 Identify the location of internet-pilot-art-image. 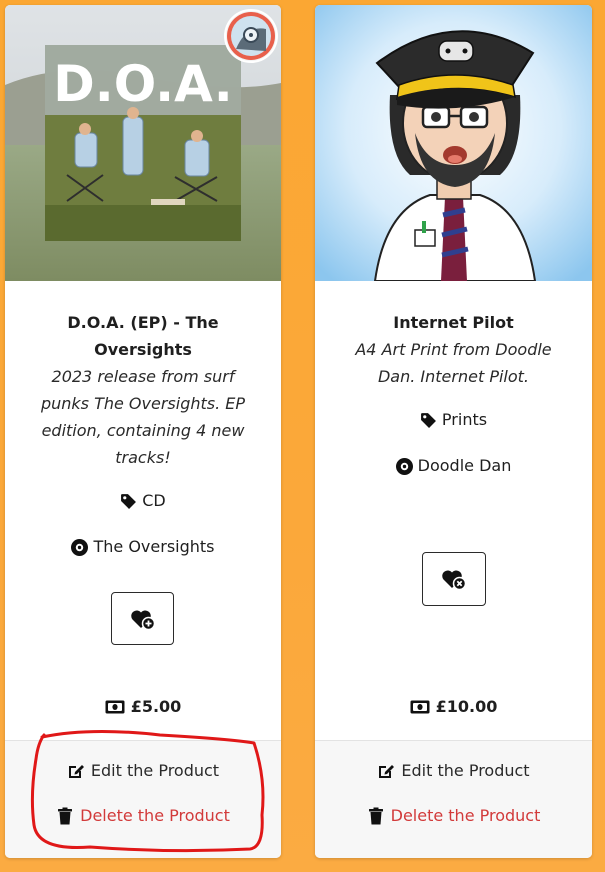
(453, 143).